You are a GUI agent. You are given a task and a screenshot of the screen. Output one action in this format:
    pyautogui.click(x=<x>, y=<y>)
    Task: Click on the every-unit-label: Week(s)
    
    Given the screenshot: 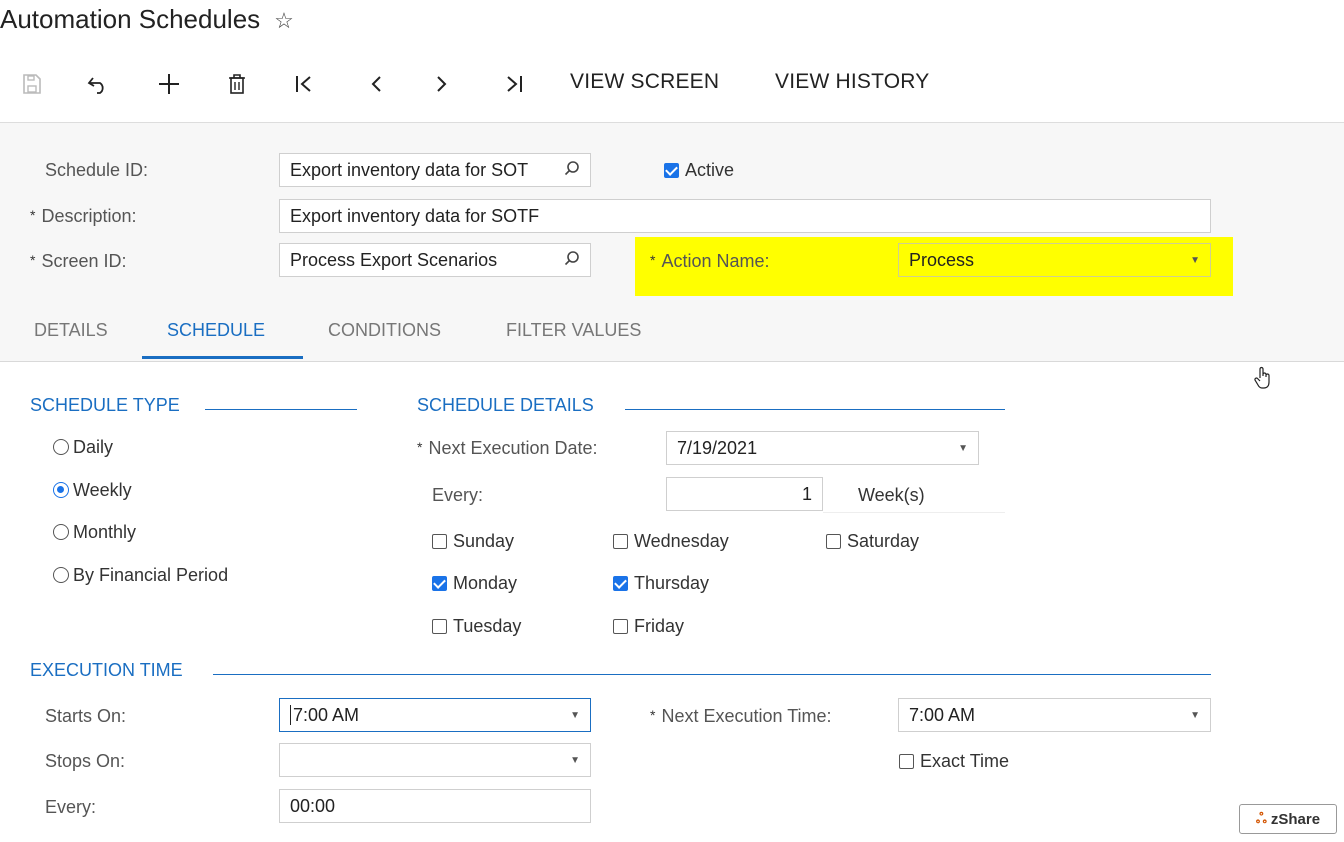 What is the action you would take?
    pyautogui.click(x=891, y=495)
    